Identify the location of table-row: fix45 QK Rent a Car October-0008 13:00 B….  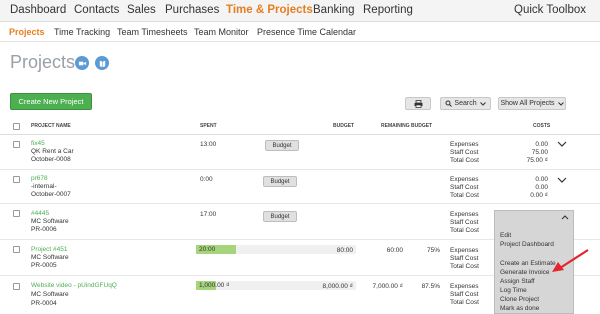
(300, 152).